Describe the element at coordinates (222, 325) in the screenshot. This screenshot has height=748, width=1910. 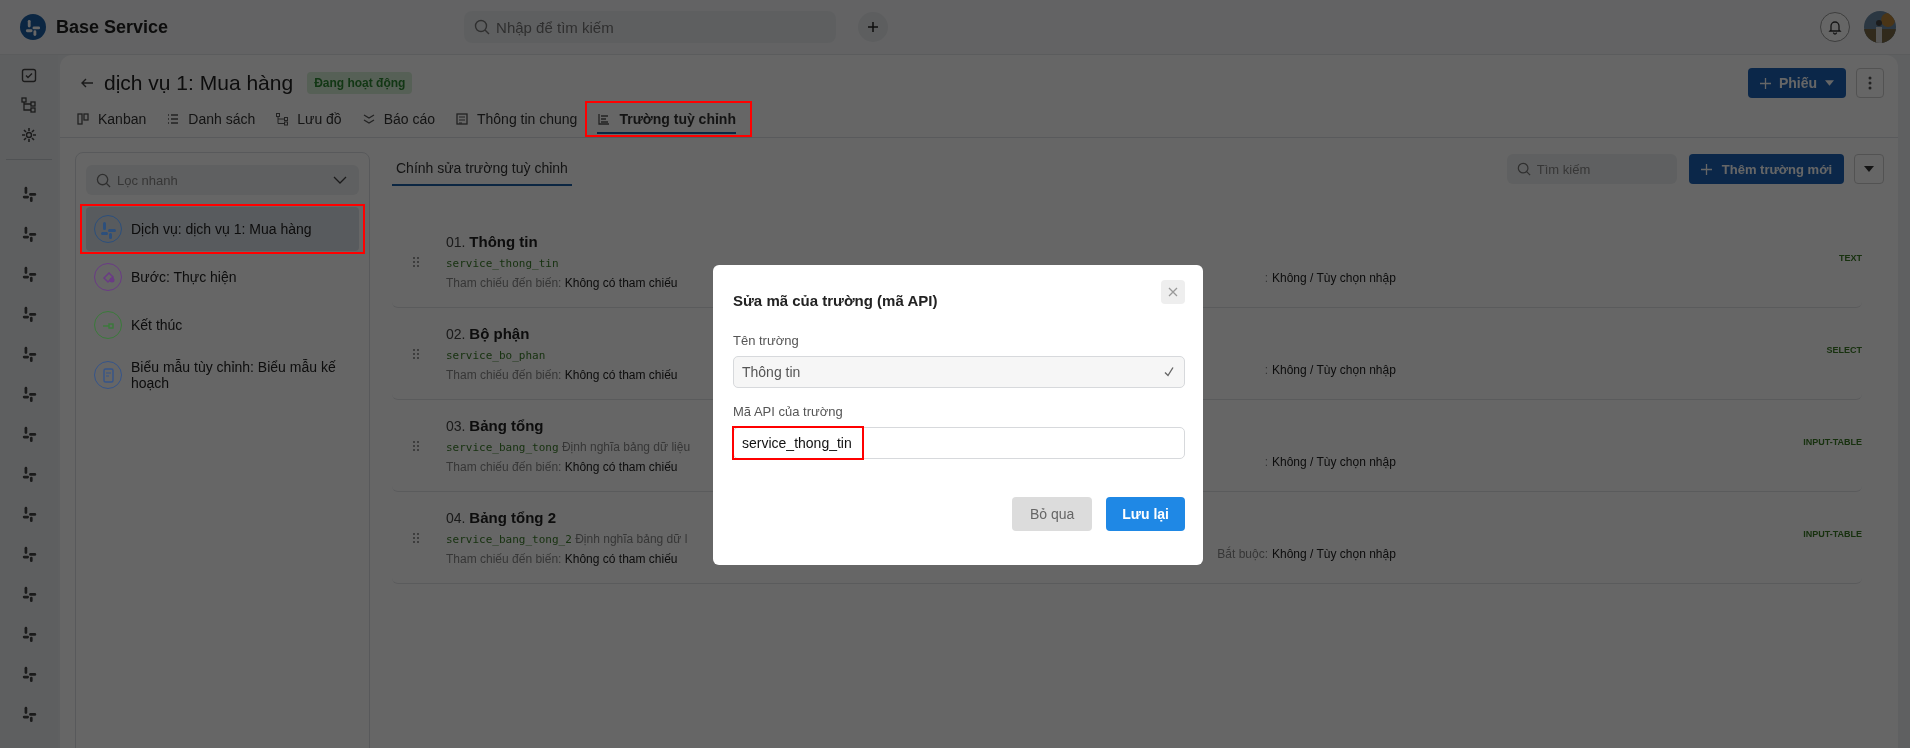
I see `sidebar-item: Kết thúc` at that location.